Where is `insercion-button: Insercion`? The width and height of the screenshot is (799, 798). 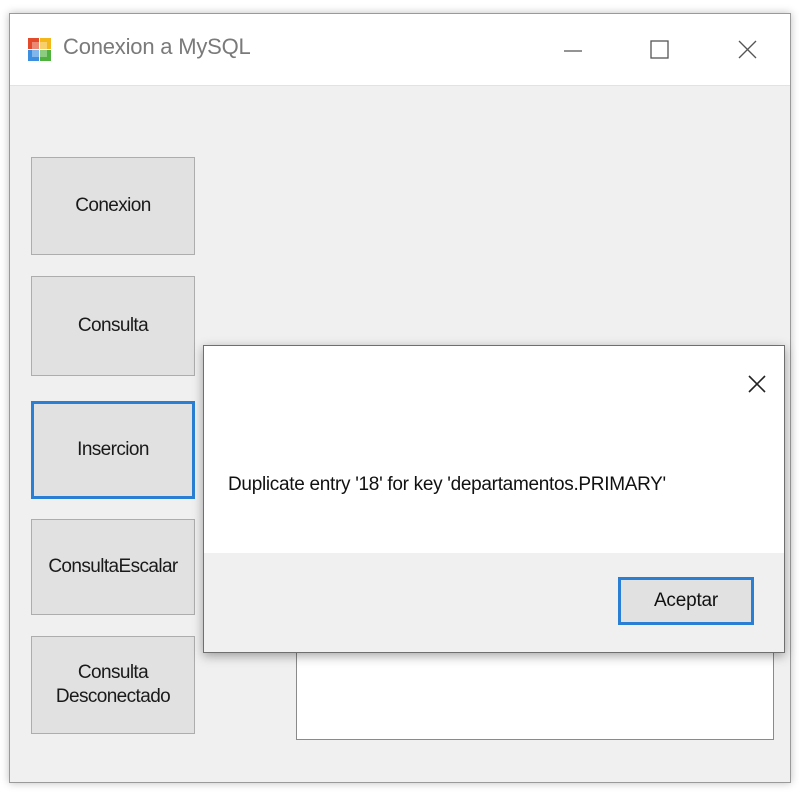 insercion-button: Insercion is located at coordinates (113, 450).